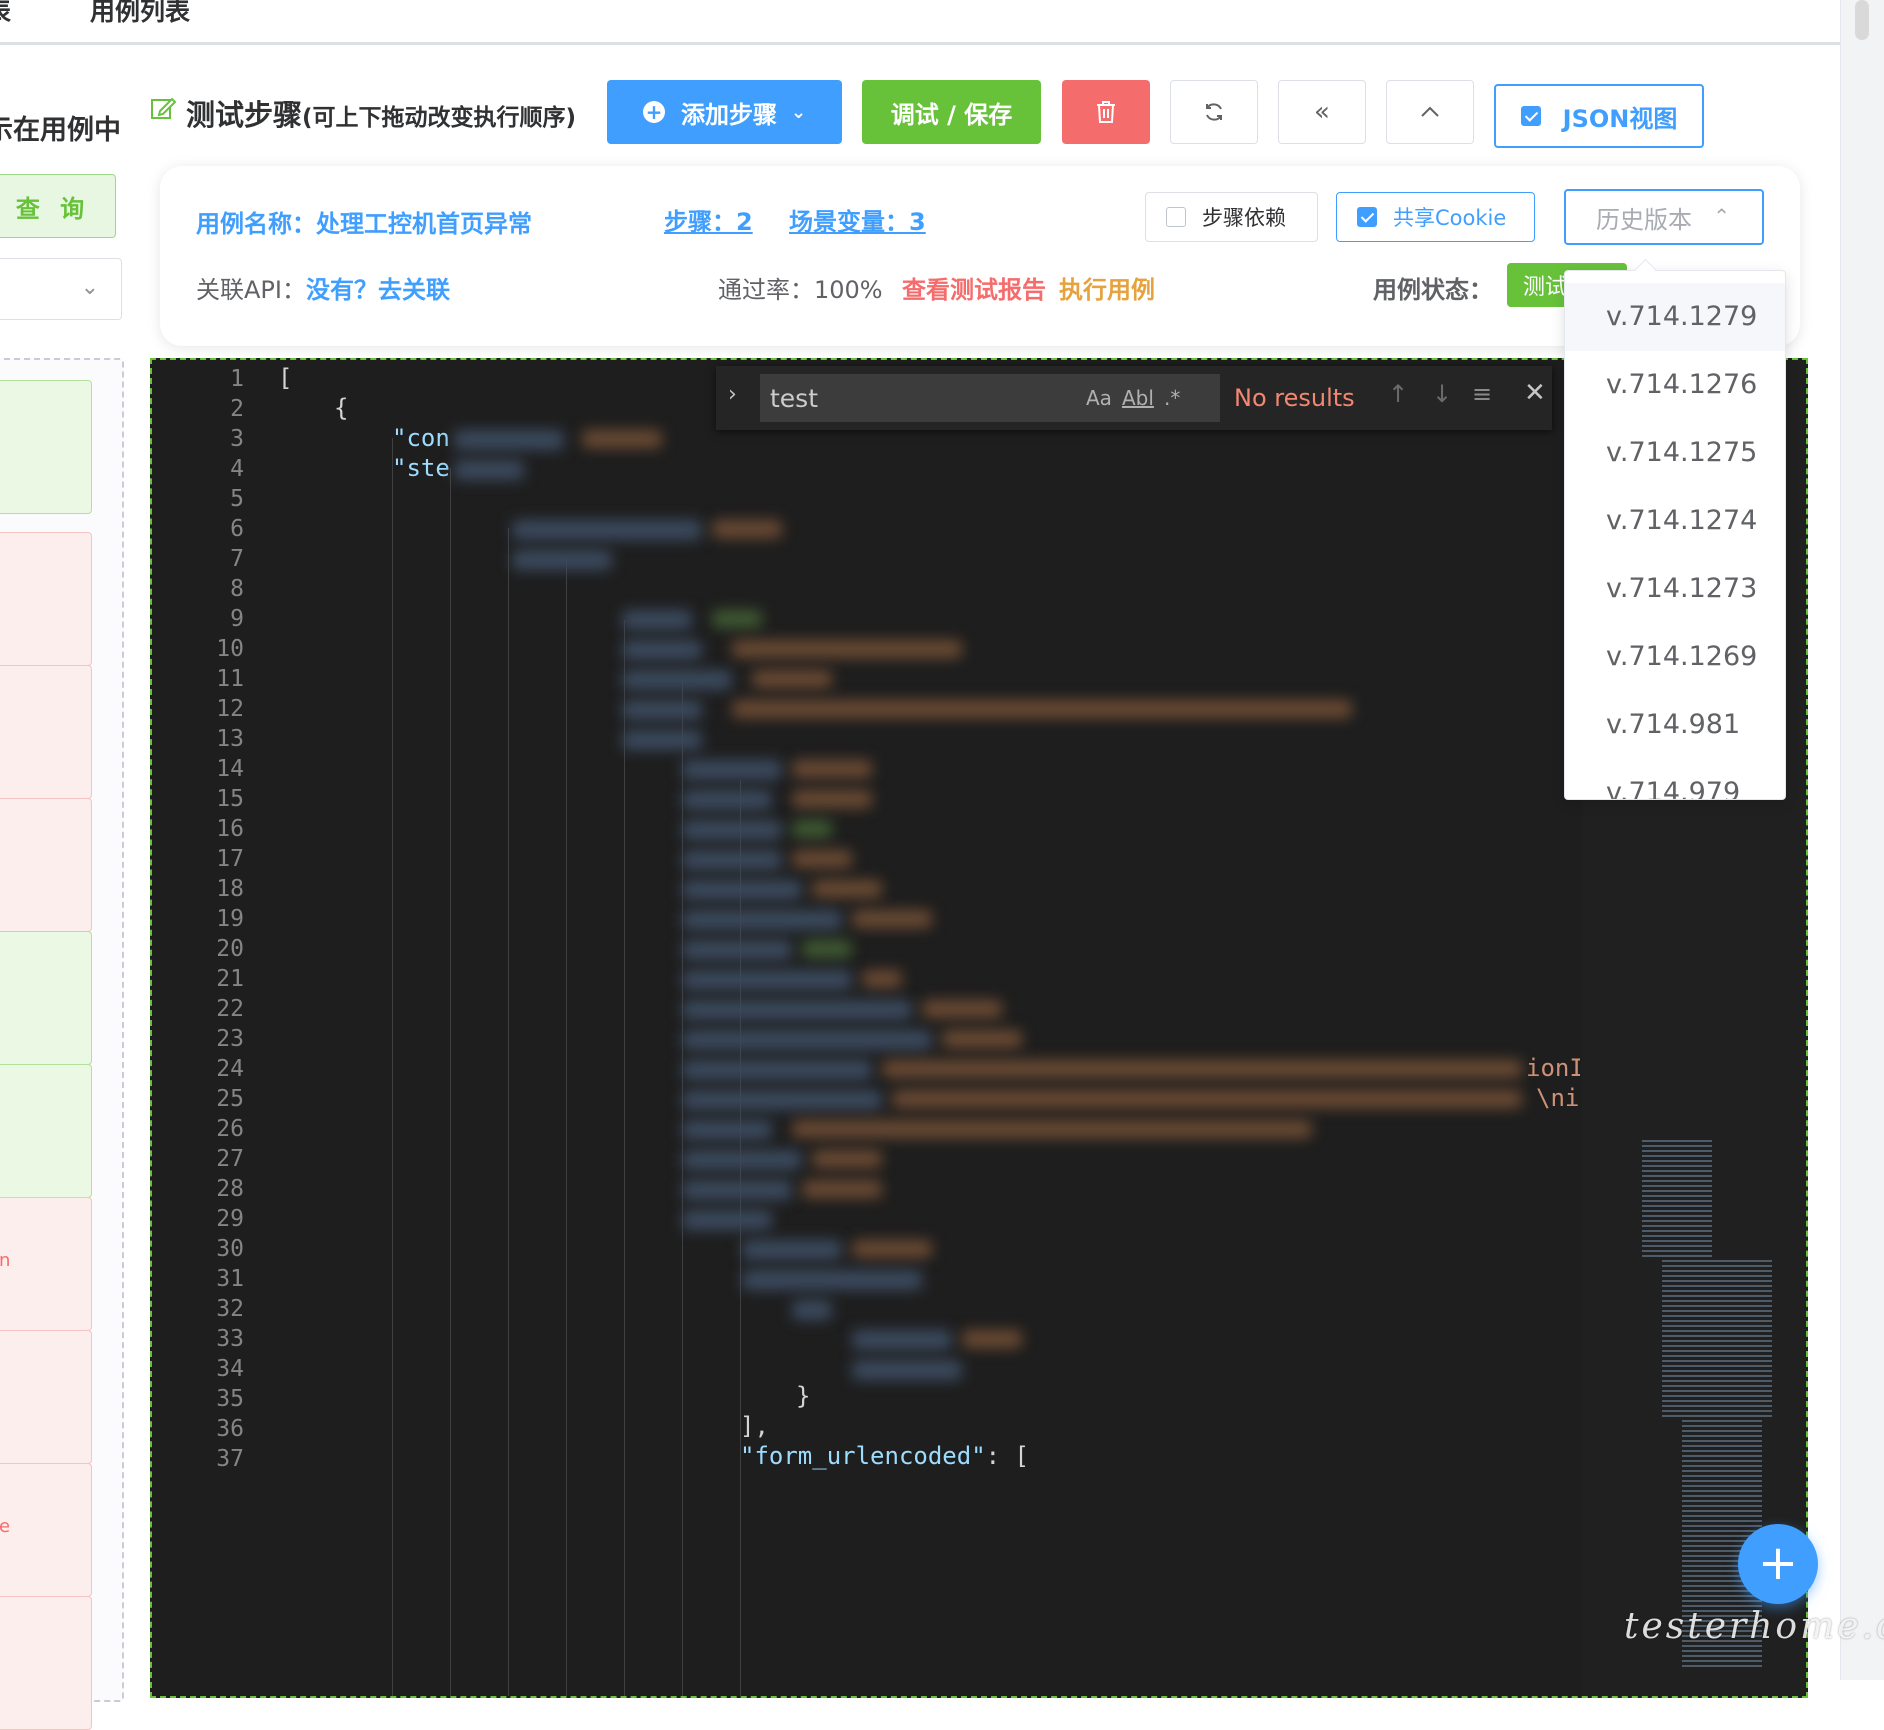 This screenshot has width=1884, height=1730. Describe the element at coordinates (46, 1530) in the screenshot. I see `case-card: e` at that location.